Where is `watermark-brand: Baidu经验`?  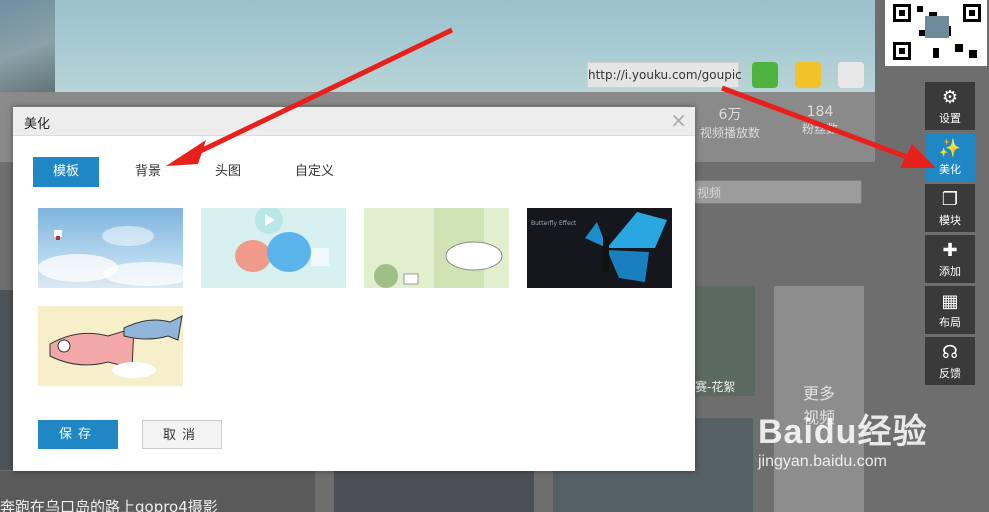
watermark-brand: Baidu经验 is located at coordinates (843, 432).